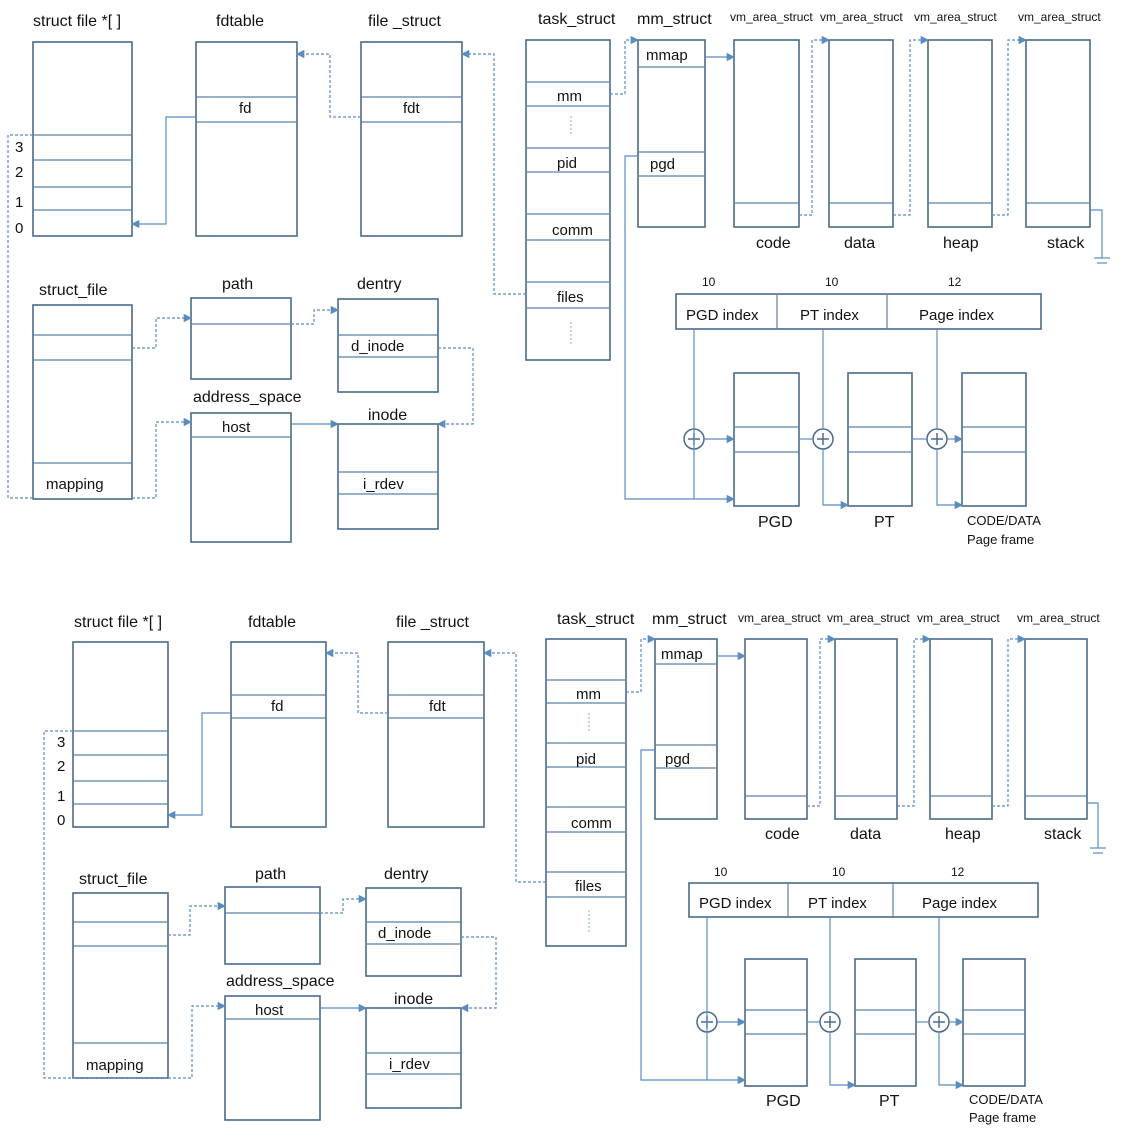  What do you see at coordinates (957, 315) in the screenshot?
I see `page-index-field: Page index` at bounding box center [957, 315].